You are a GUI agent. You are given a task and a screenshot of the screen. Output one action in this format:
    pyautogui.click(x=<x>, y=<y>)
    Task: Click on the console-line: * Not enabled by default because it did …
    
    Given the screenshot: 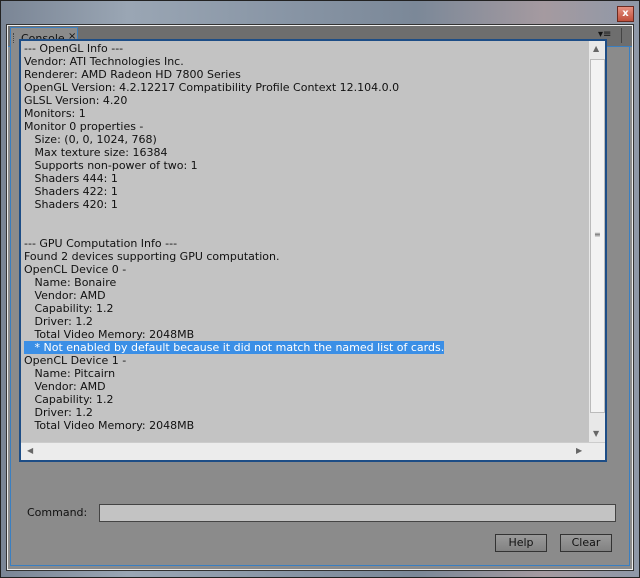 What is the action you would take?
    pyautogui.click(x=234, y=347)
    